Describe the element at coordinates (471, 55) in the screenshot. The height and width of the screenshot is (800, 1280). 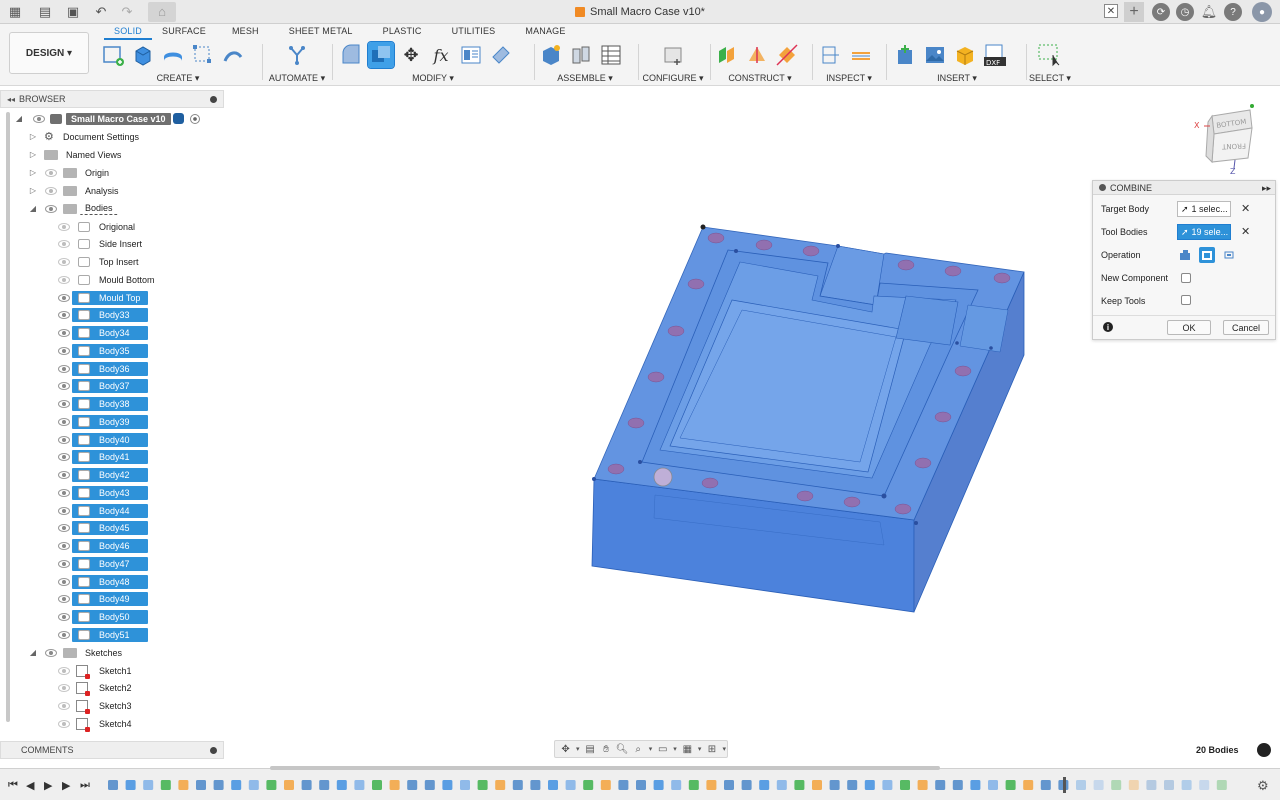
I see `table-icon` at that location.